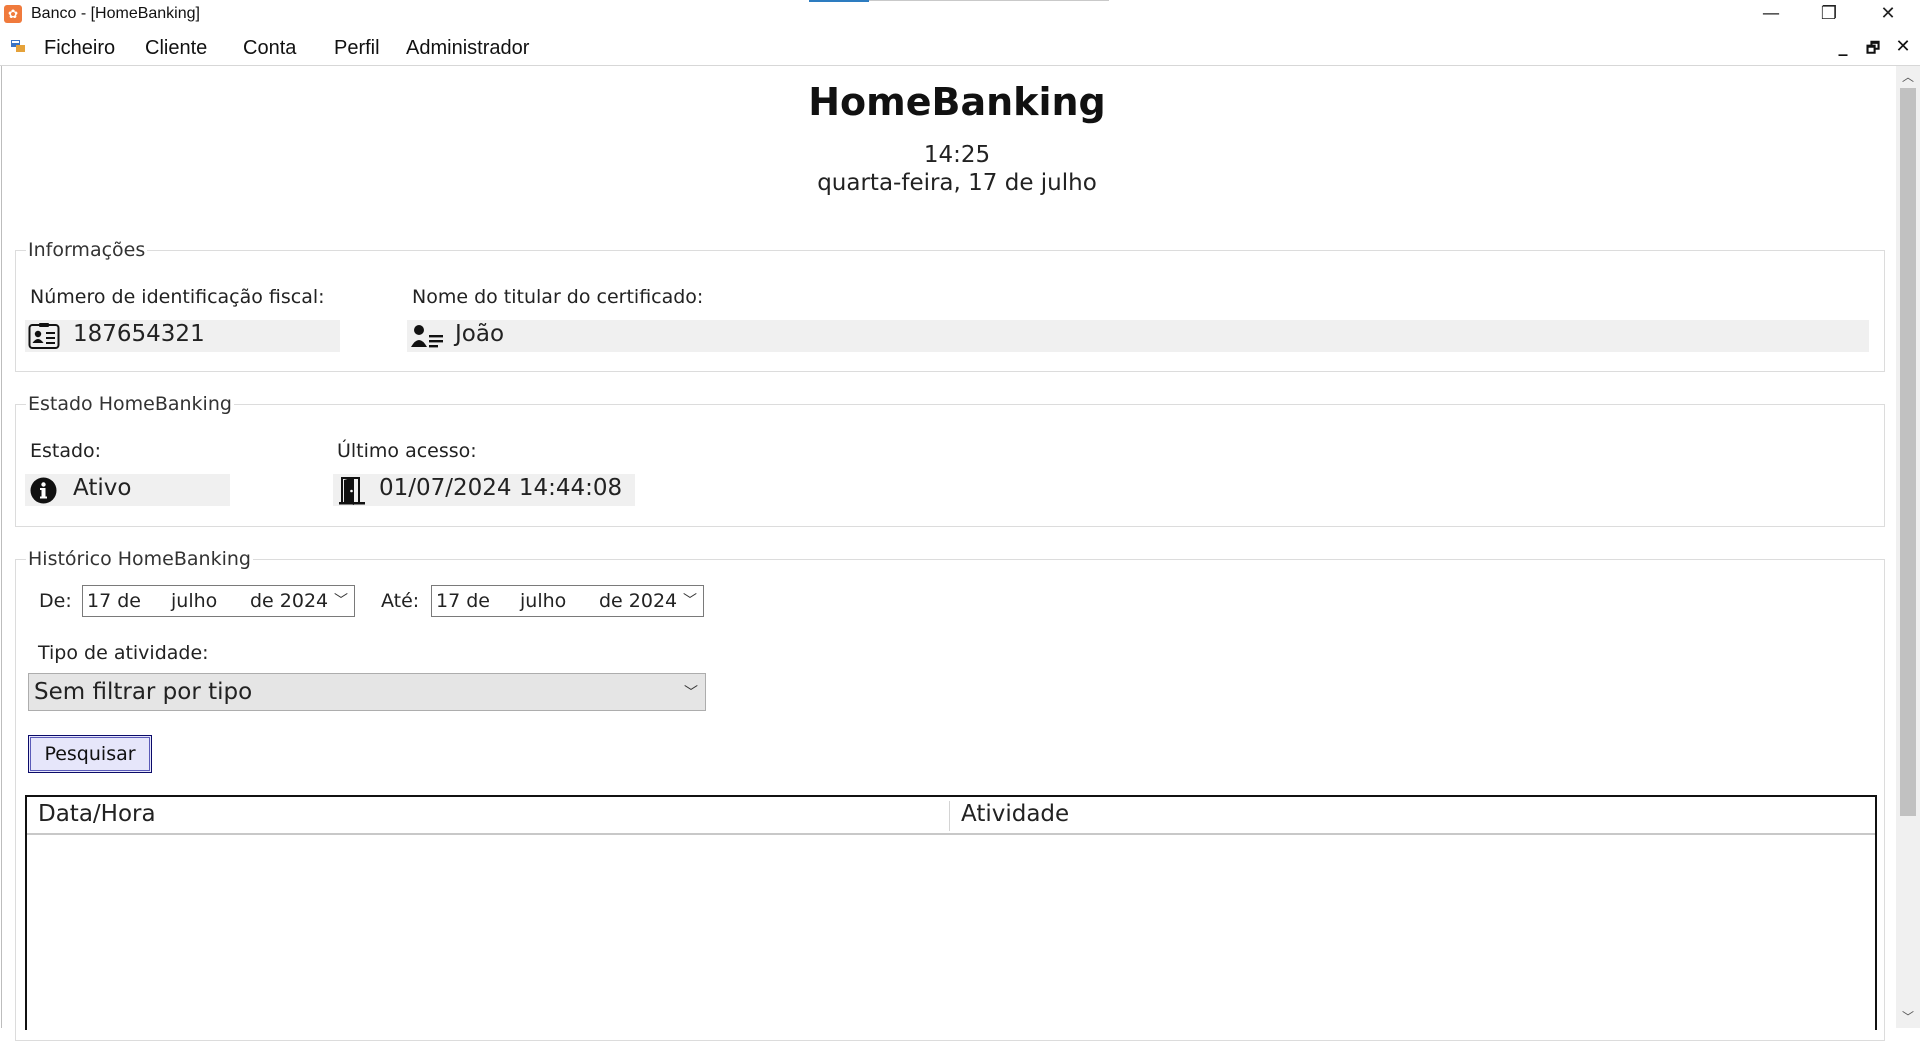 The height and width of the screenshot is (1041, 1920). I want to click on current-date: quarta-feira, 17 de julho, so click(957, 183).